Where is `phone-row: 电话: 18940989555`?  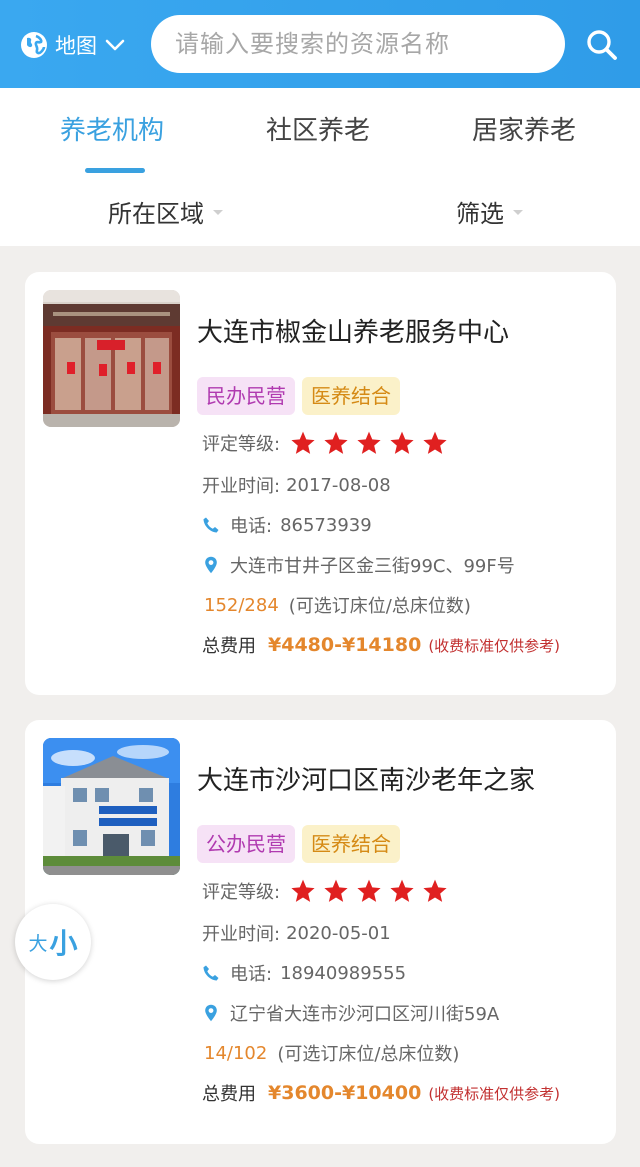 phone-row: 电话: 18940989555 is located at coordinates (304, 973).